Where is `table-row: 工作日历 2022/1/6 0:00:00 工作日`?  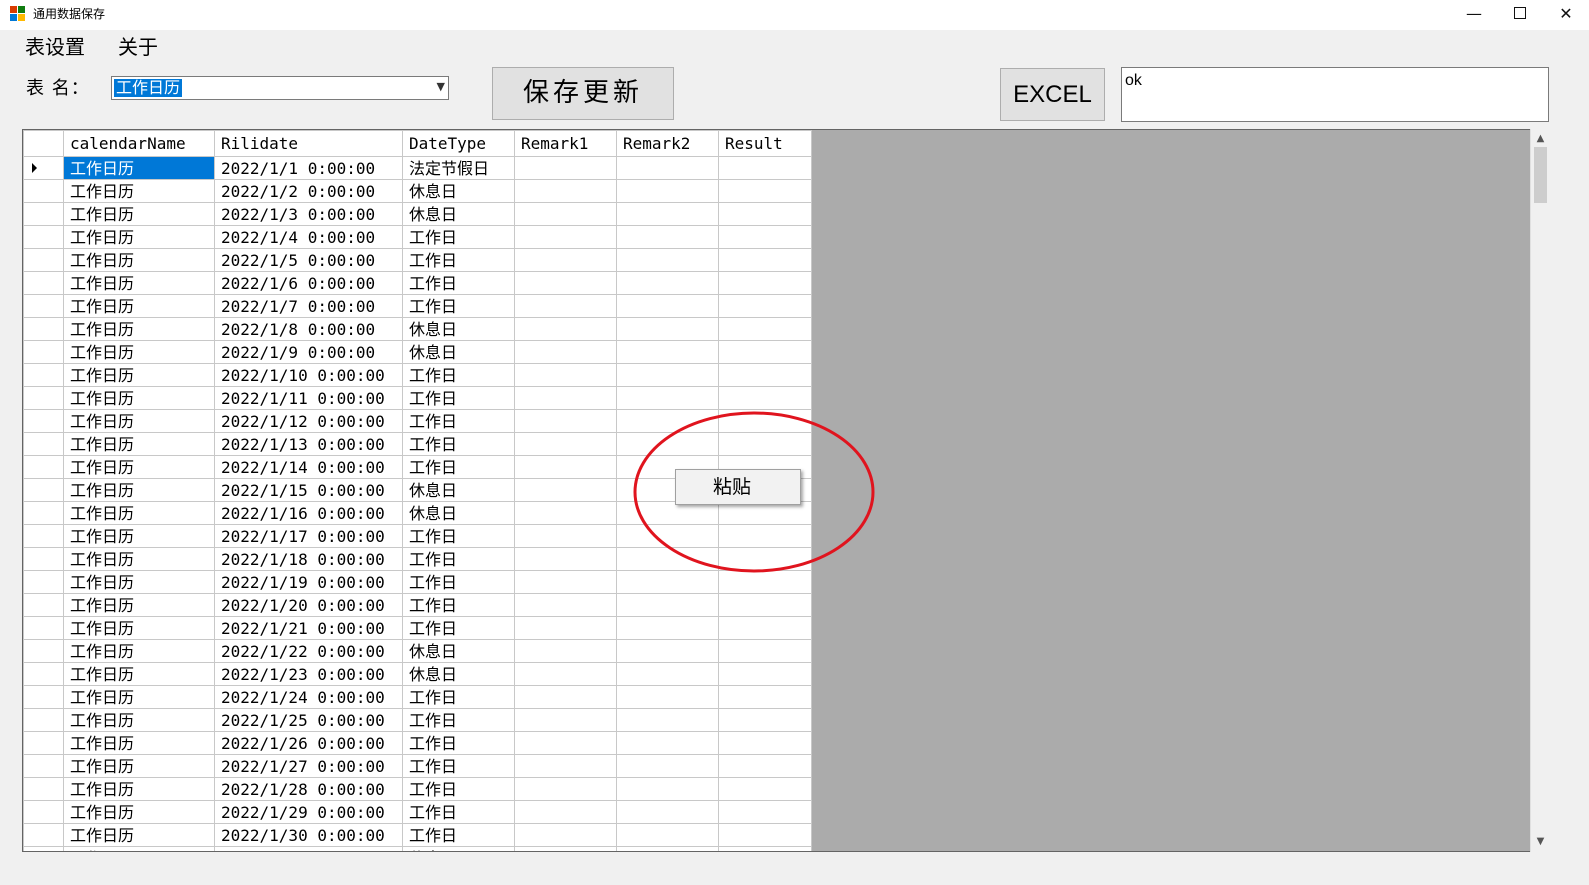
table-row: 工作日历 2022/1/6 0:00:00 工作日 is located at coordinates (417, 283).